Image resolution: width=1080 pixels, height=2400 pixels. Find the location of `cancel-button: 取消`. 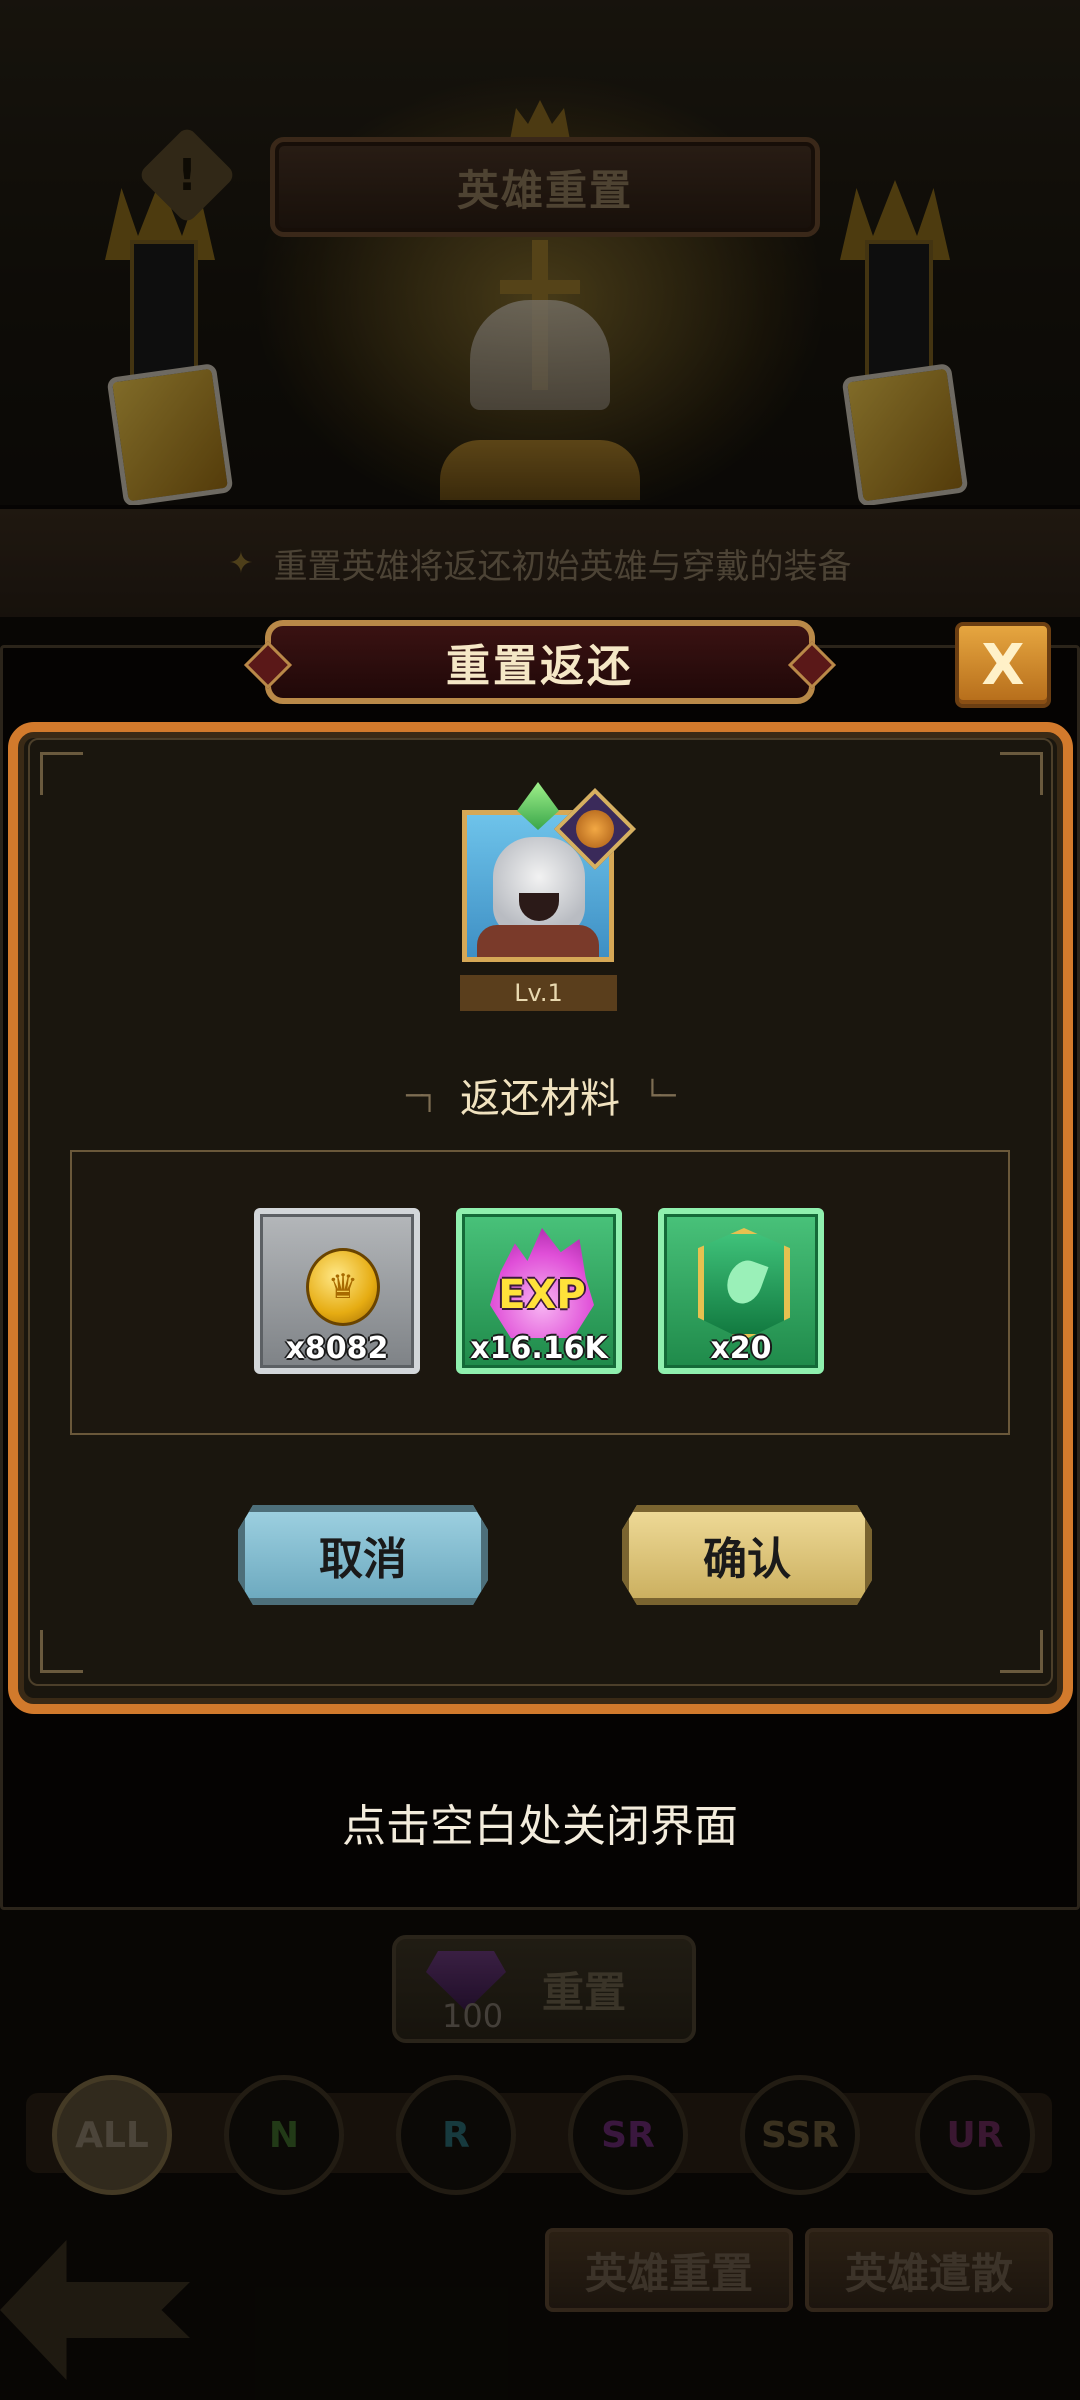

cancel-button: 取消 is located at coordinates (363, 1555).